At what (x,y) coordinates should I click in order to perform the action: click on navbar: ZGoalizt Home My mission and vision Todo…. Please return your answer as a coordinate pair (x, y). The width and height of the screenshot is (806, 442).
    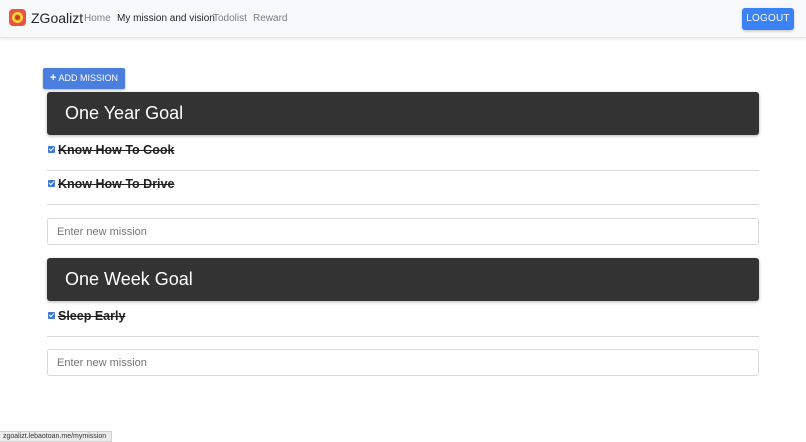
    Looking at the image, I should click on (403, 19).